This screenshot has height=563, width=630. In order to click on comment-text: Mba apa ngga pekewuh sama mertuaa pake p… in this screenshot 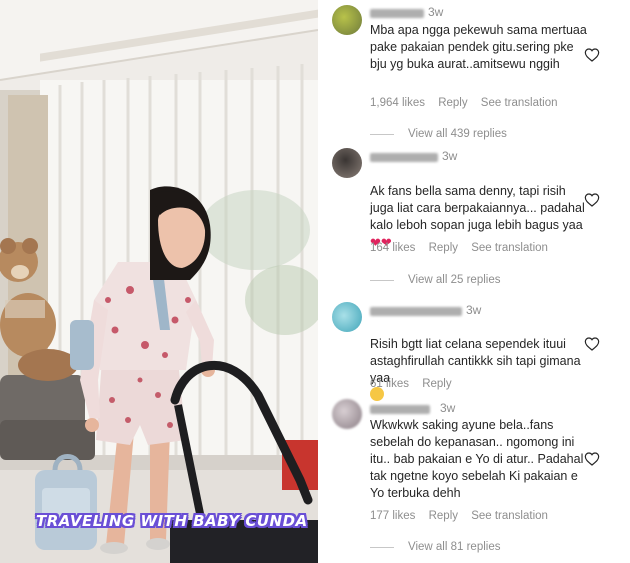, I will do `click(478, 47)`.